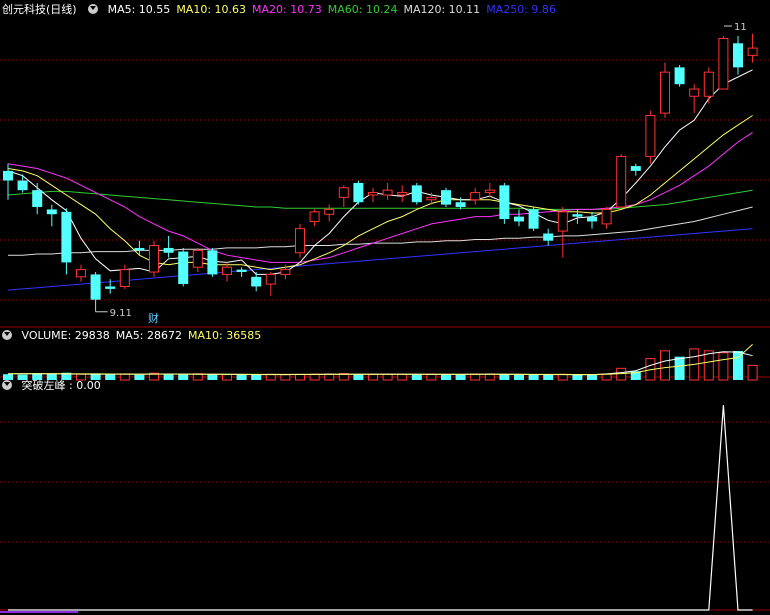 The width and height of the screenshot is (770, 615). What do you see at coordinates (148, 335) in the screenshot?
I see `volume-legend-item-1: MA5: 28672` at bounding box center [148, 335].